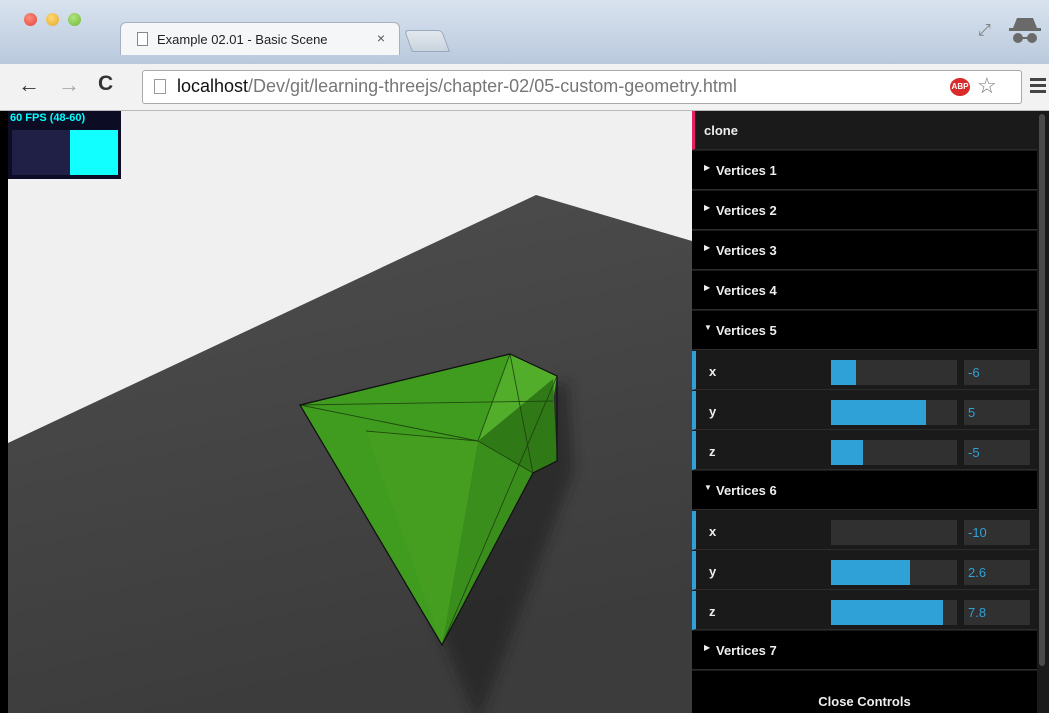 This screenshot has width=1049, height=713. I want to click on vertices6-z-control: z 7.8, so click(864, 610).